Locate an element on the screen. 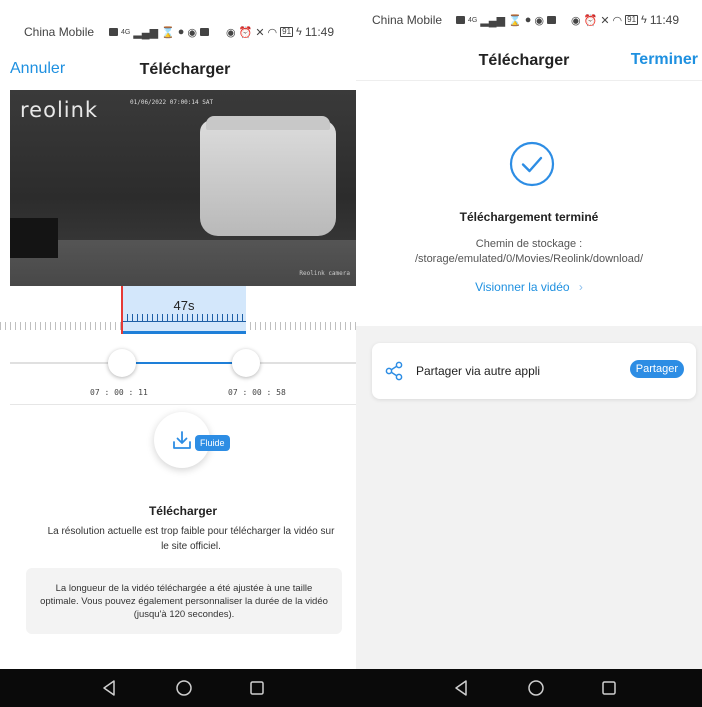  share-label: Partager via autre appli is located at coordinates (478, 371).